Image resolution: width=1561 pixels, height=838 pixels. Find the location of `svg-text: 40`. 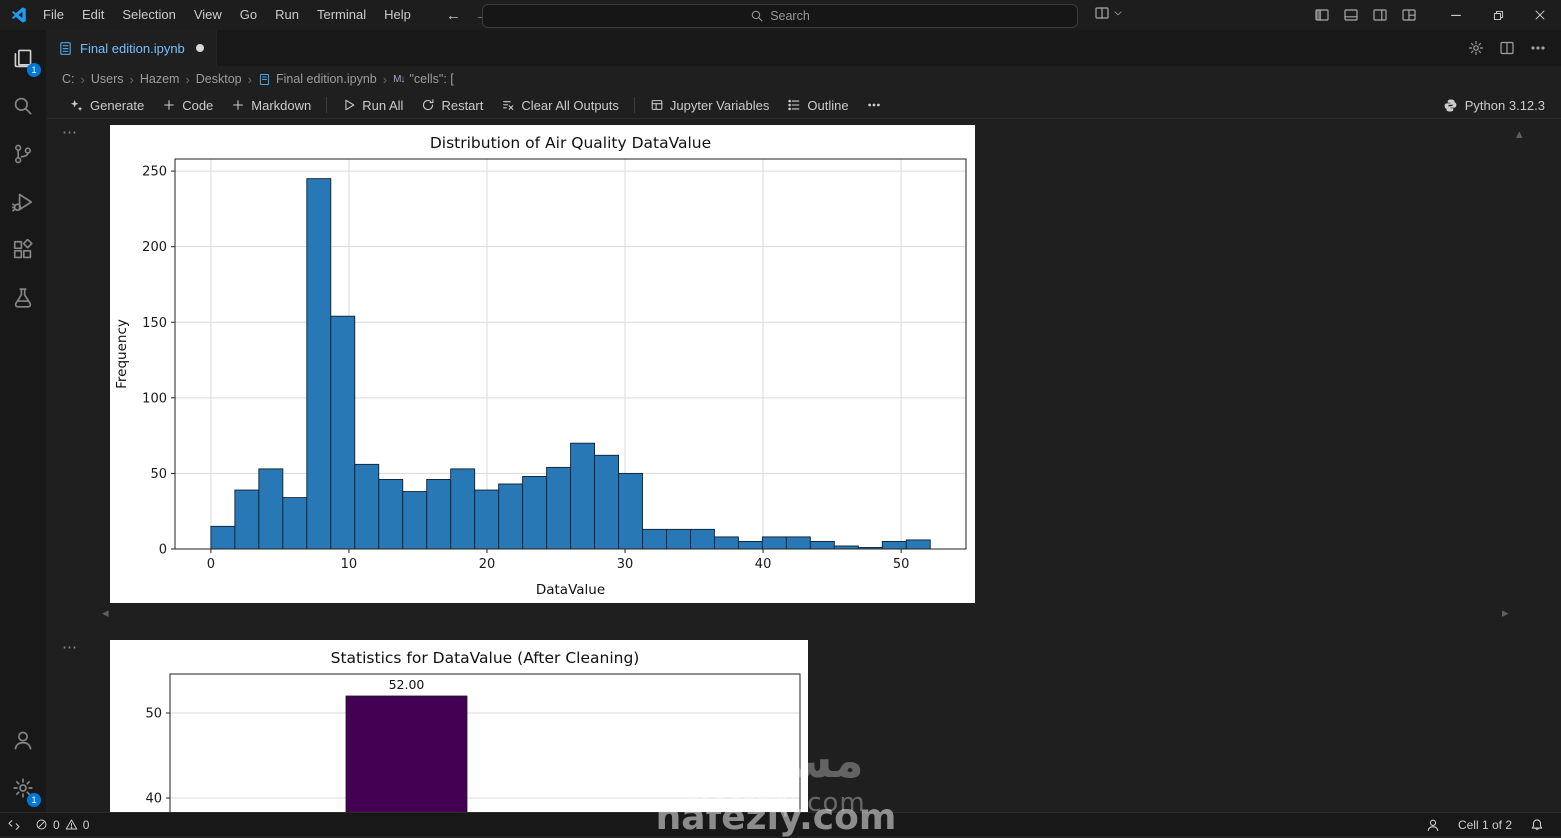

svg-text: 40 is located at coordinates (153, 799).